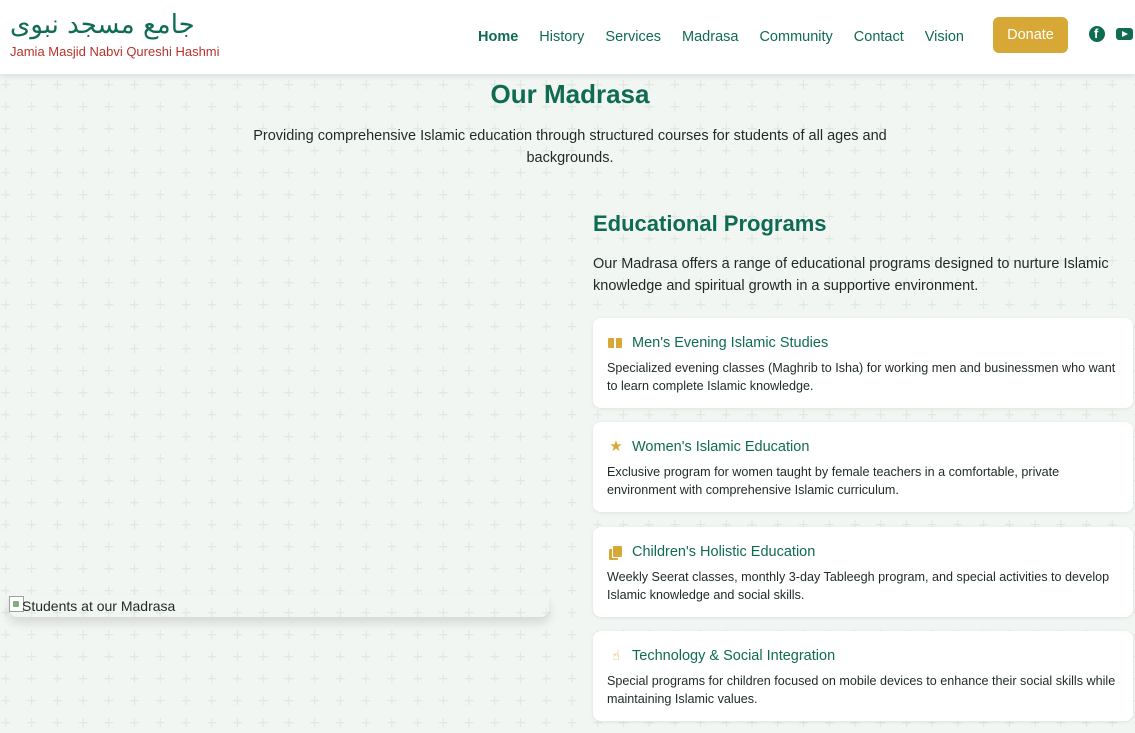 This screenshot has width=1135, height=733. What do you see at coordinates (1124, 34) in the screenshot?
I see `youtube-icon` at bounding box center [1124, 34].